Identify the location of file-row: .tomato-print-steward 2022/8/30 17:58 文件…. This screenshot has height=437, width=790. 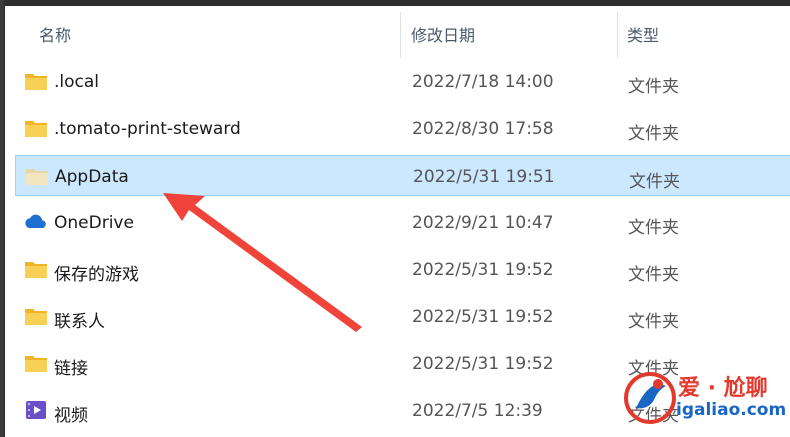
(402, 128).